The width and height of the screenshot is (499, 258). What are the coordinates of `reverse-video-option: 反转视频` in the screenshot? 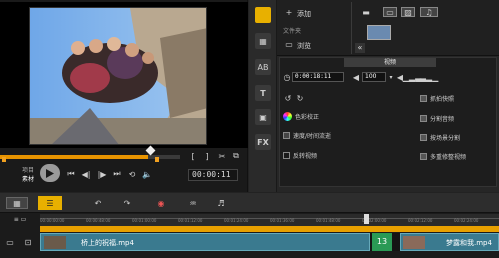 It's located at (300, 155).